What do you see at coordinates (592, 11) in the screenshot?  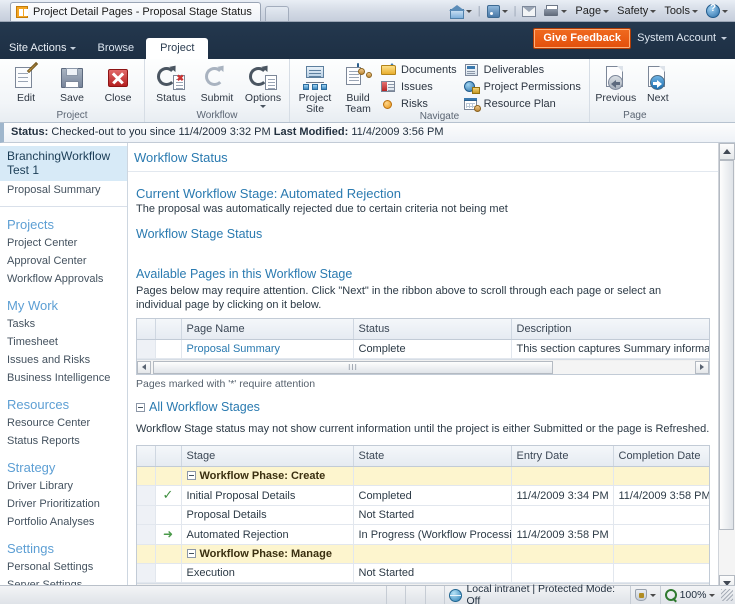 I see `page-menu: Page` at bounding box center [592, 11].